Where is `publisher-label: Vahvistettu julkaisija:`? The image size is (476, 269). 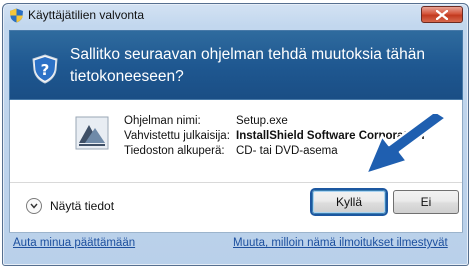
publisher-label: Vahvistettu julkaisija: is located at coordinates (177, 136).